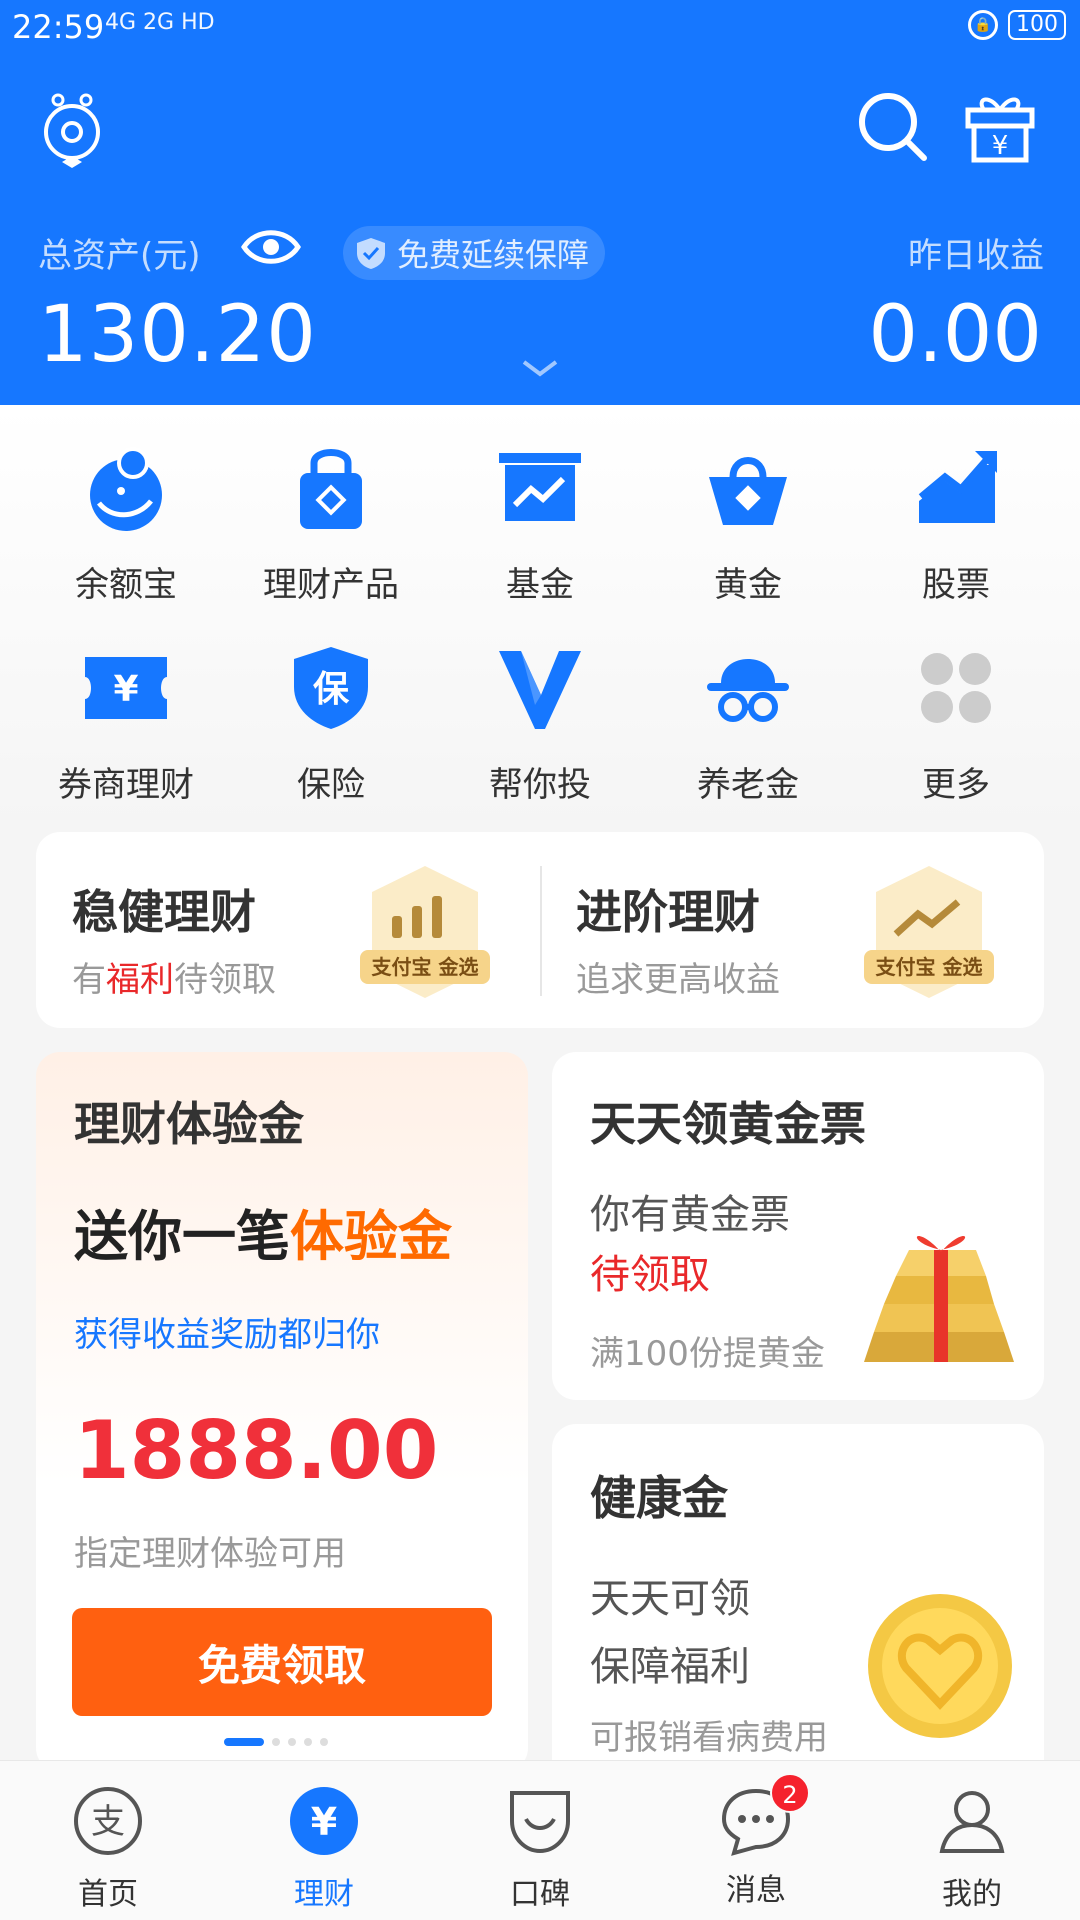 The image size is (1080, 1920). I want to click on gold-bars-gift-icon, so click(939, 1299).